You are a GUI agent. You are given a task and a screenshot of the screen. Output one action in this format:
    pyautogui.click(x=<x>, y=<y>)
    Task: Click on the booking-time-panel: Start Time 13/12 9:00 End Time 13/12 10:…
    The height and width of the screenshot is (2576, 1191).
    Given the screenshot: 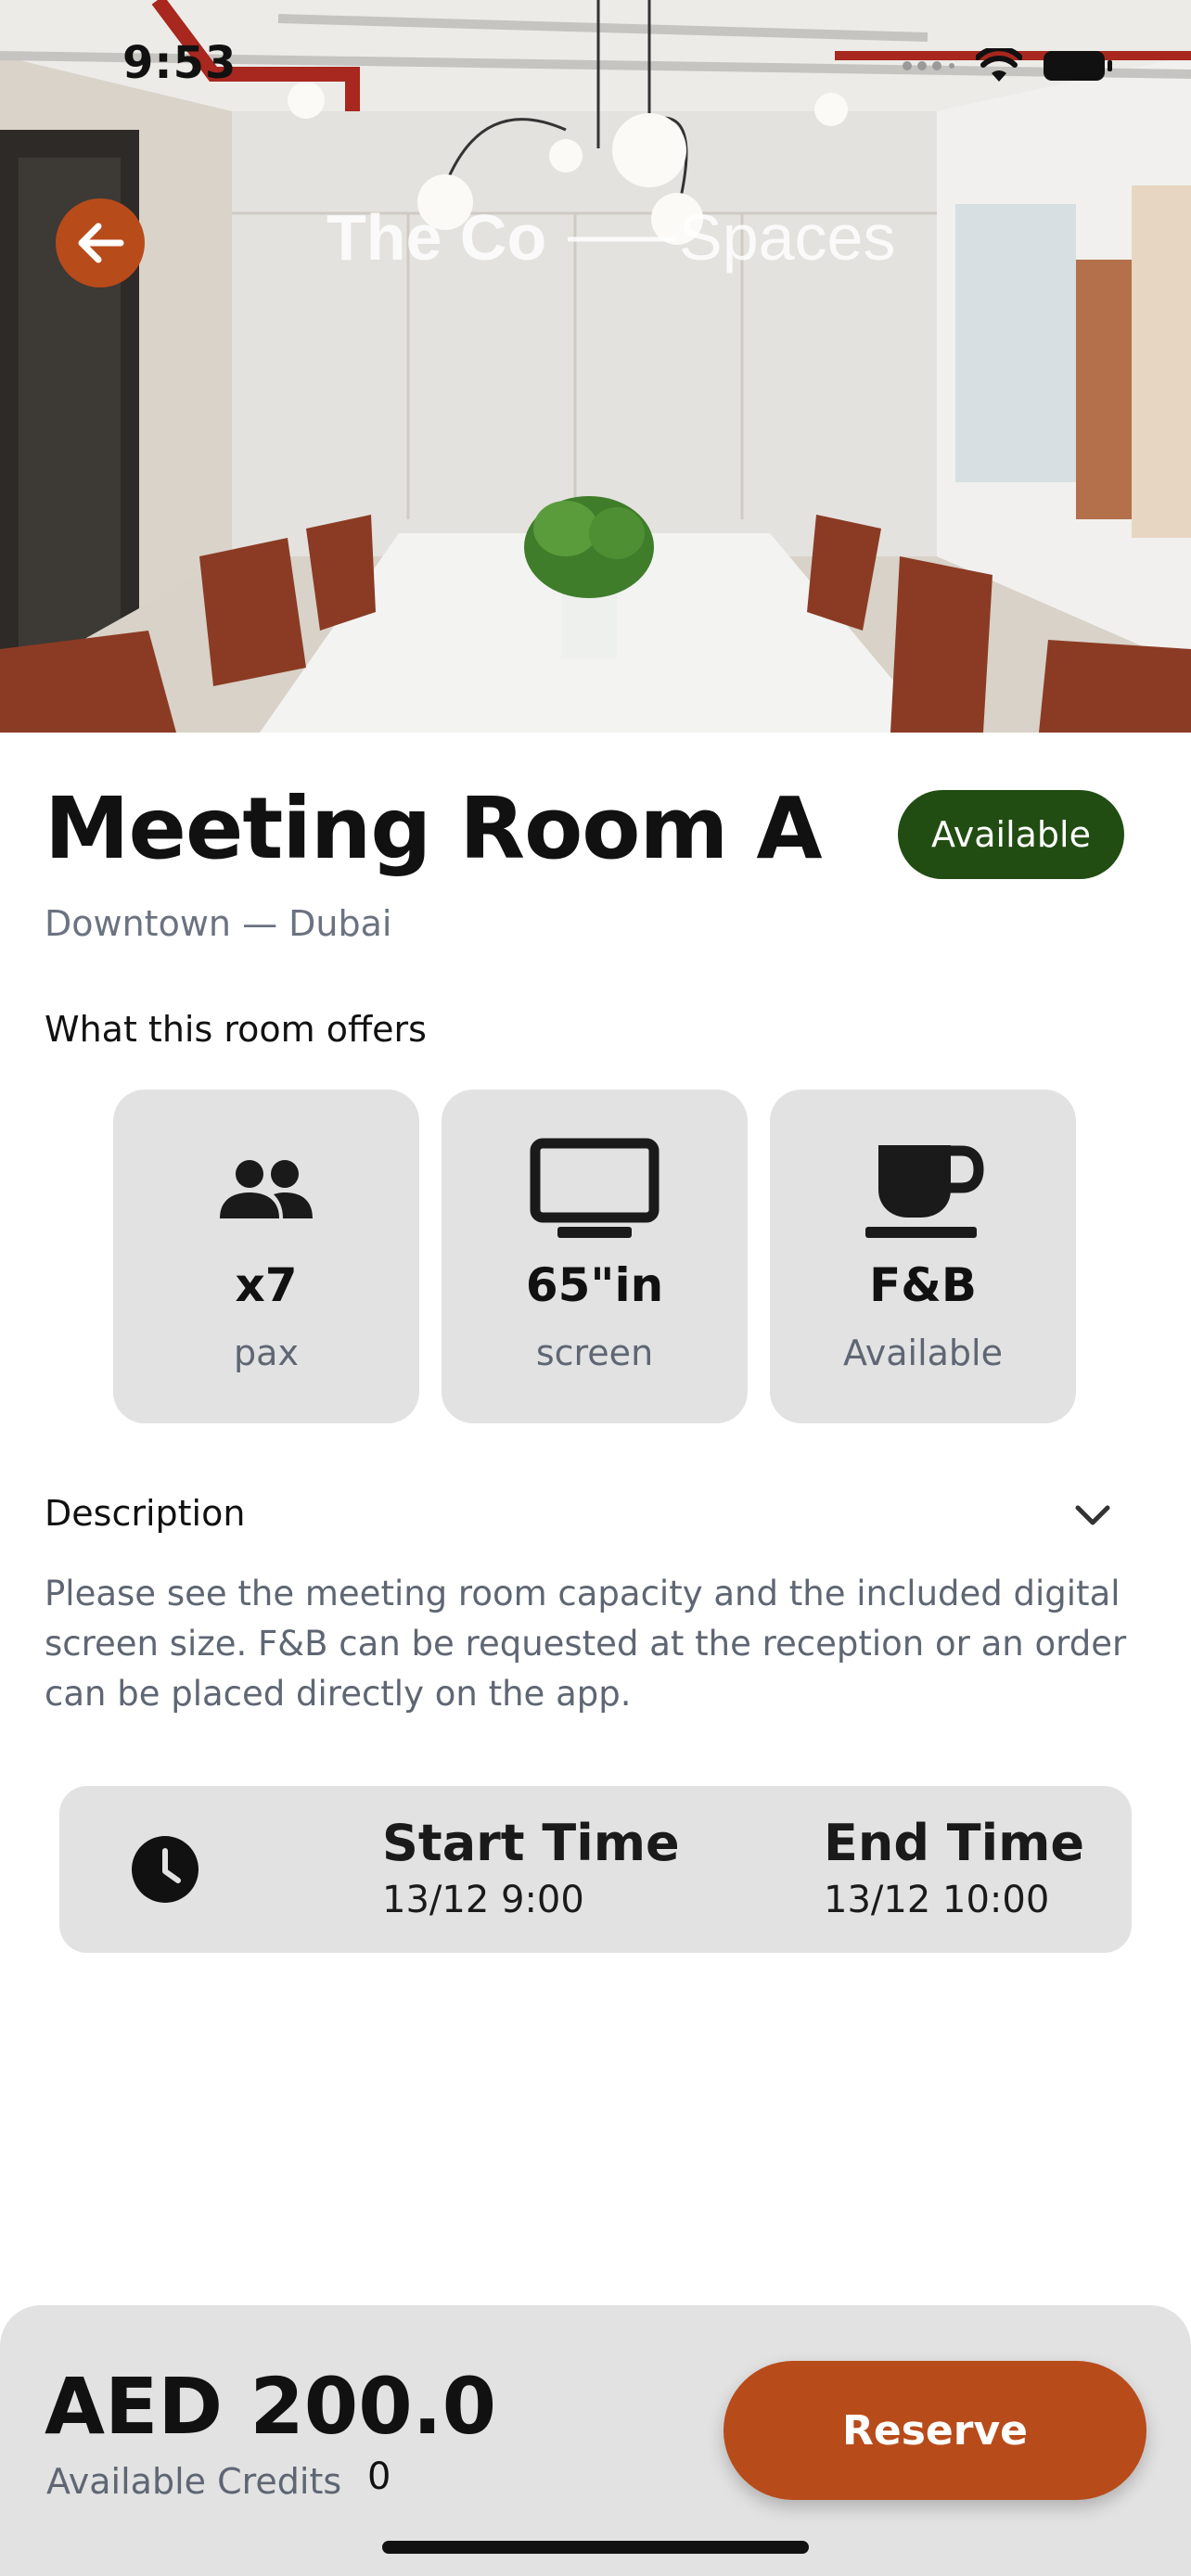 What is the action you would take?
    pyautogui.click(x=595, y=1869)
    